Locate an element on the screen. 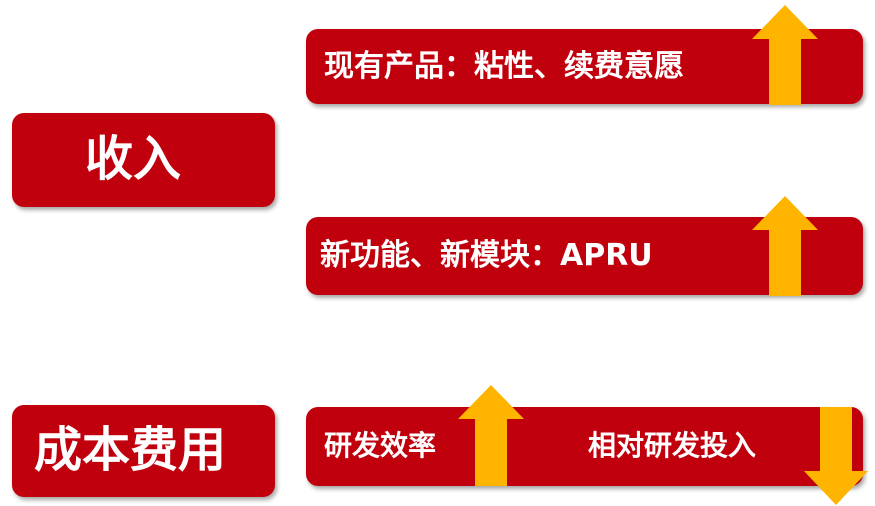  cost-category-label: 成本费用 is located at coordinates (130, 450).